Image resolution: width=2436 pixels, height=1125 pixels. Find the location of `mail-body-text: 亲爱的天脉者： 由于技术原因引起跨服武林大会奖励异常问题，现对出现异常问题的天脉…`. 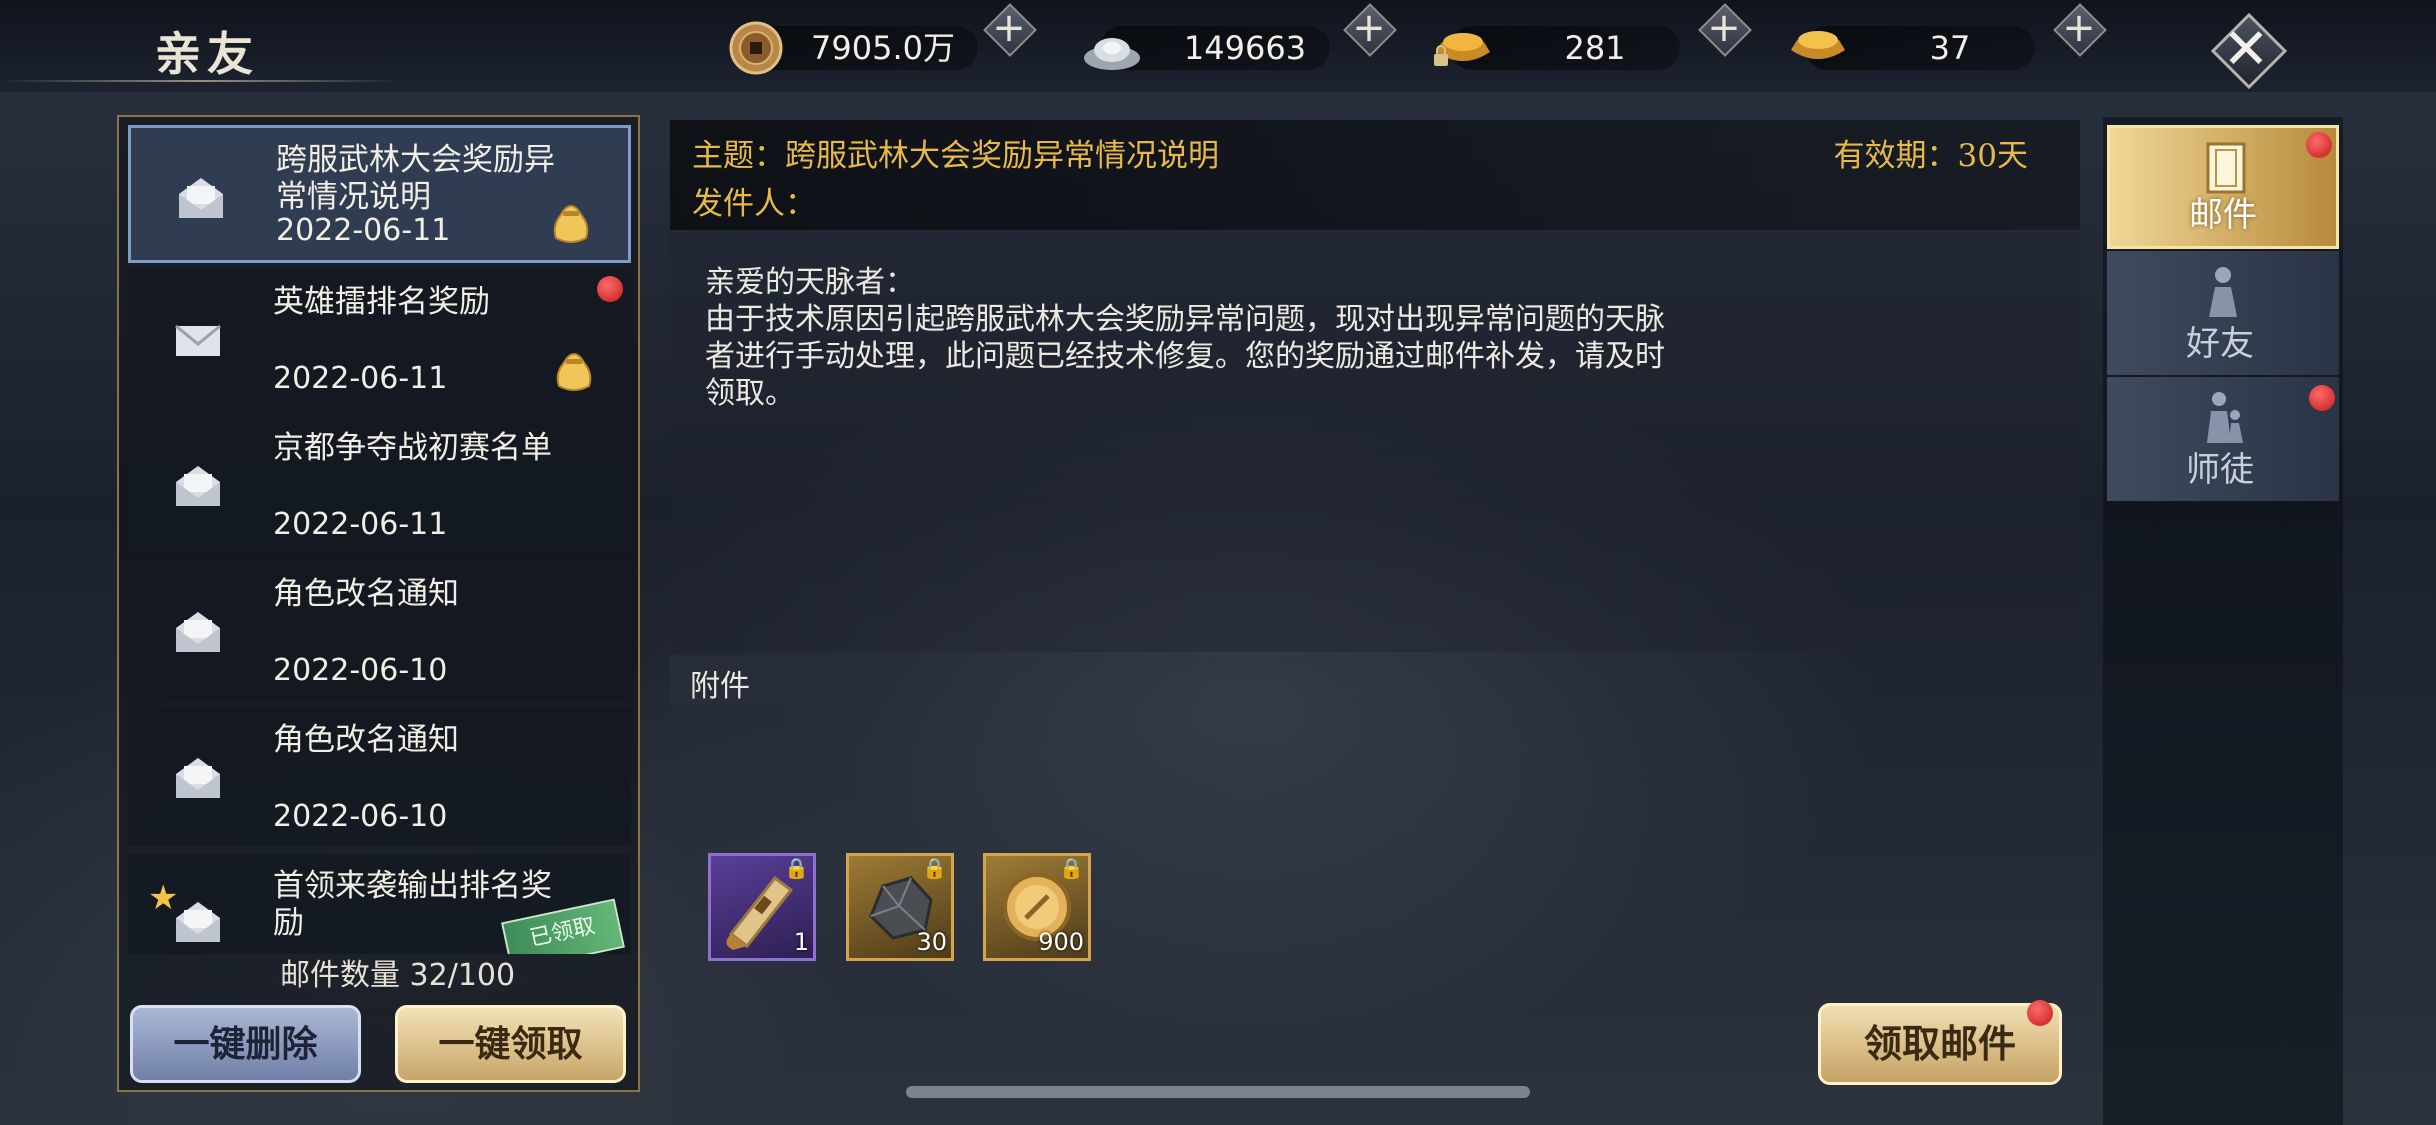

mail-body-text: 亲爱的天脉者： 由于技术原因引起跨服武林大会奖励异常问题，现对出现异常问题的天脉… is located at coordinates (1185, 338).